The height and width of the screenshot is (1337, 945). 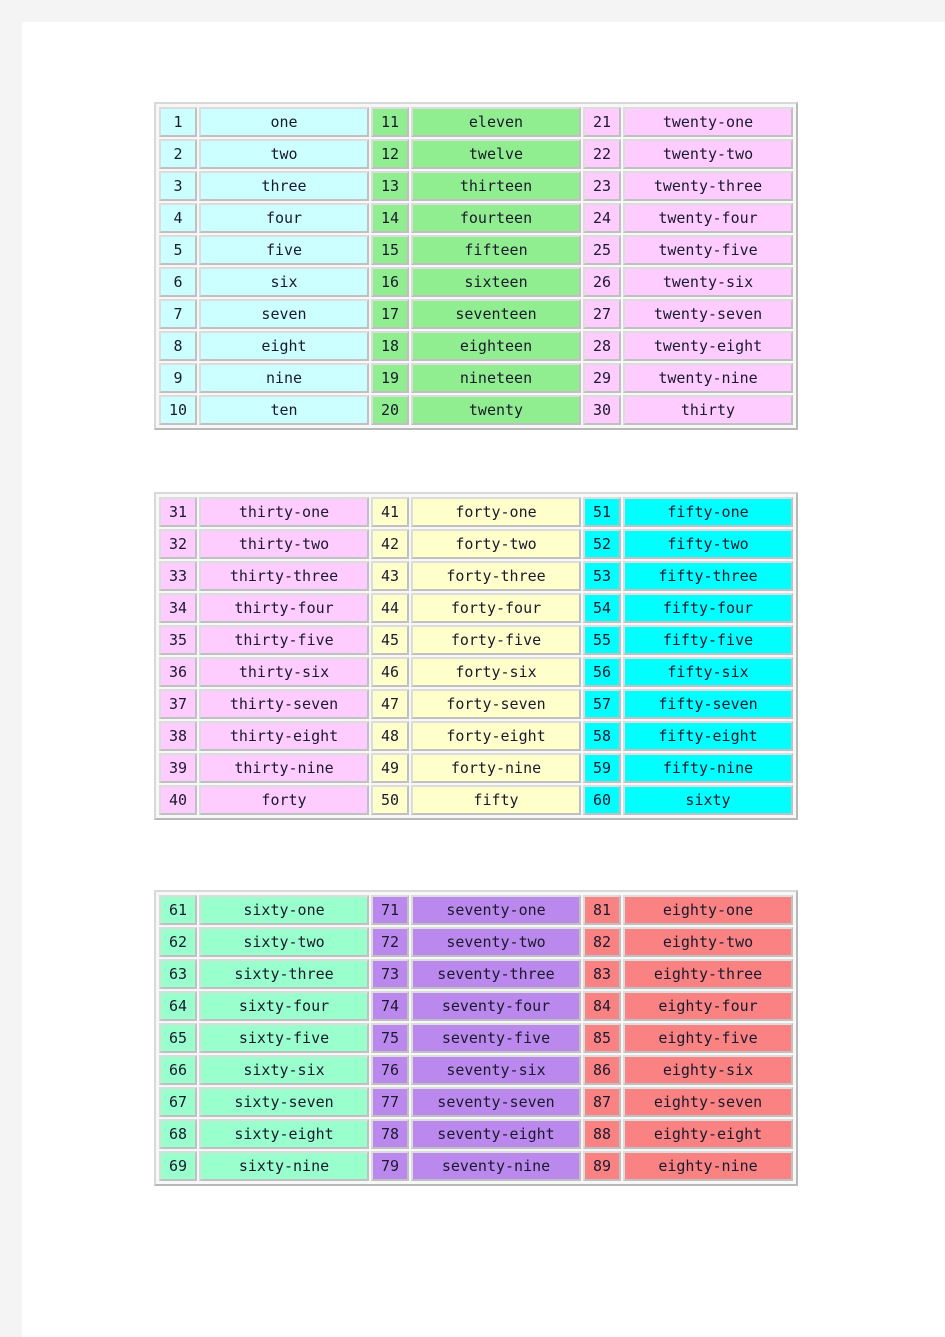 What do you see at coordinates (496, 704) in the screenshot?
I see `word-cell: forty-seven` at bounding box center [496, 704].